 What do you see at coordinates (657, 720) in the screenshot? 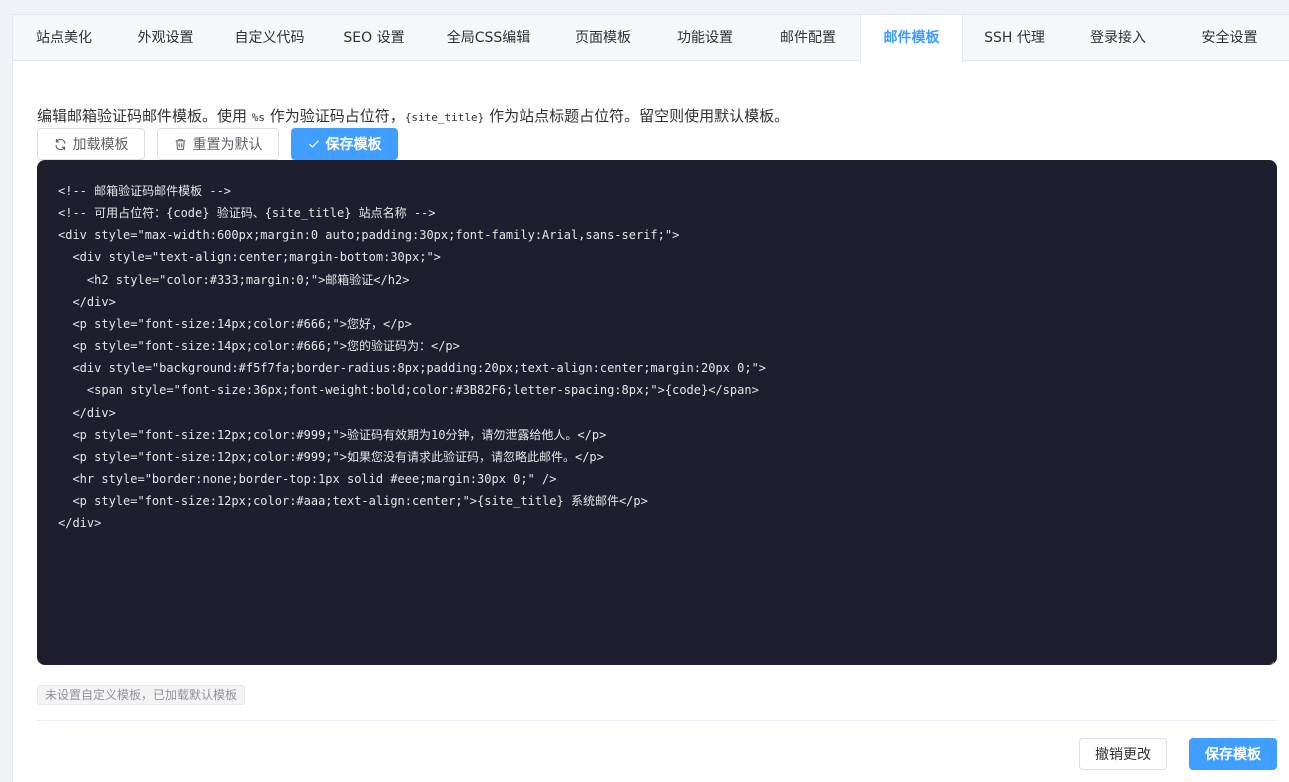
I see `footer-divider` at bounding box center [657, 720].